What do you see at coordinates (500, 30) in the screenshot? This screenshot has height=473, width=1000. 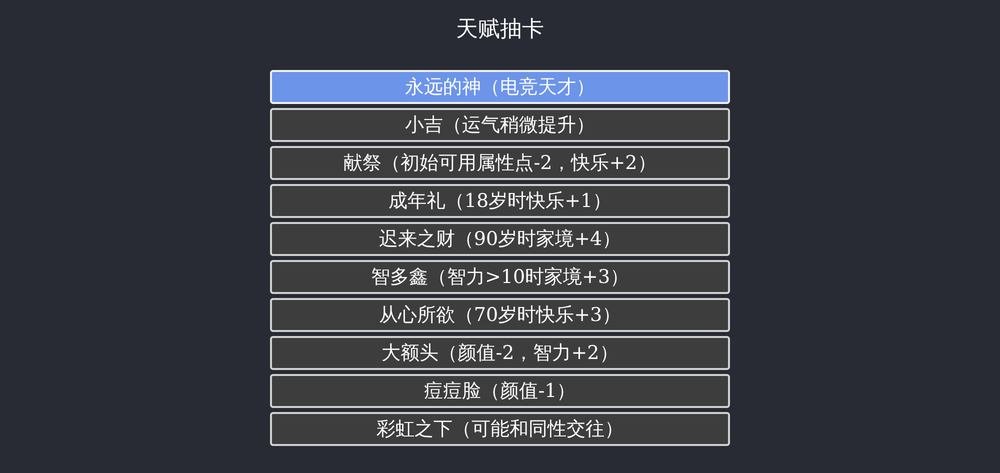 I see `page-title: 天赋抽卡` at bounding box center [500, 30].